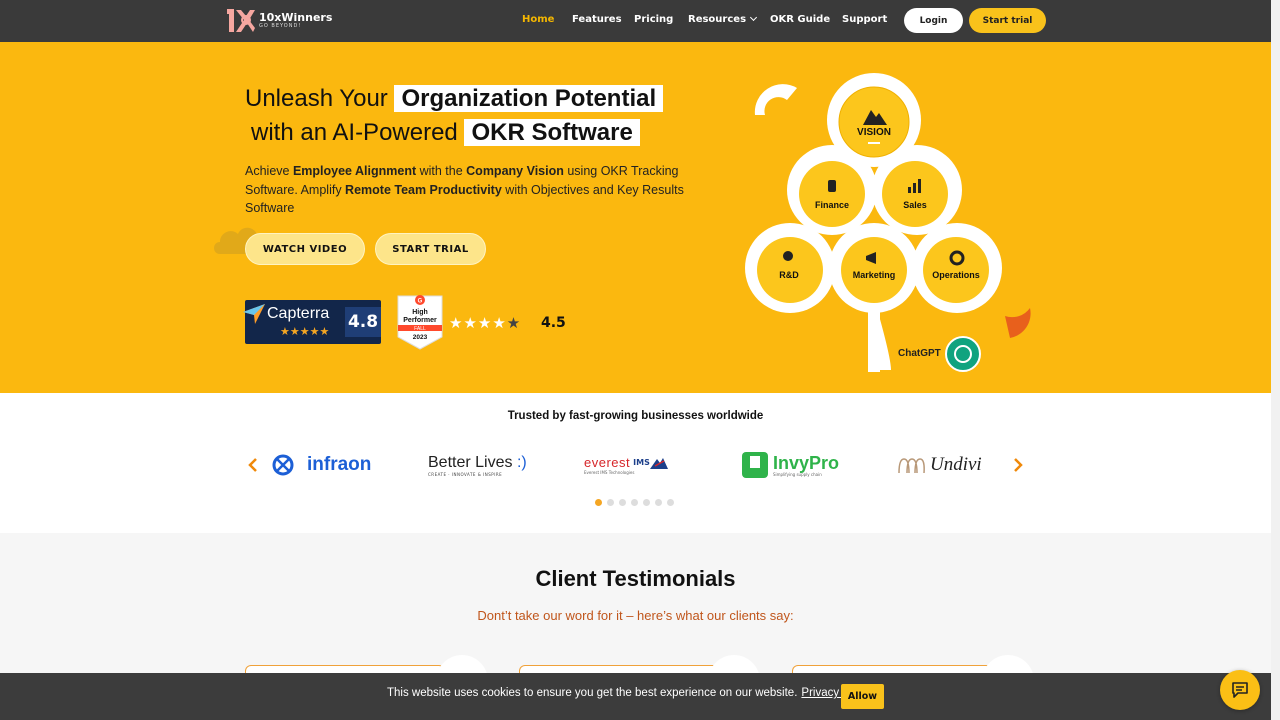 The width and height of the screenshot is (1280, 720). What do you see at coordinates (441, 171) in the screenshot?
I see `desc-part: with the` at bounding box center [441, 171].